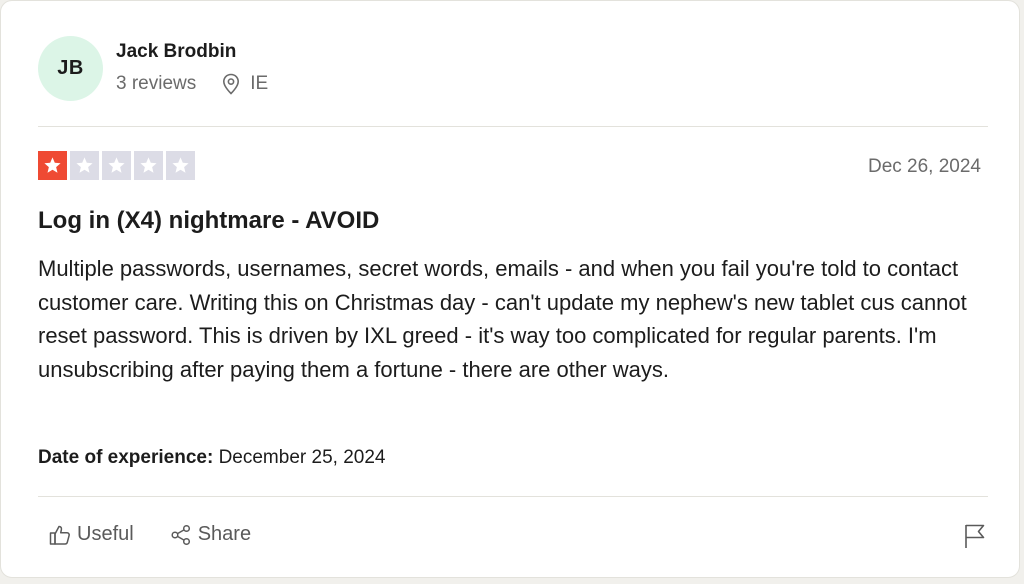 The height and width of the screenshot is (584, 1024). I want to click on share-button: Share, so click(210, 534).